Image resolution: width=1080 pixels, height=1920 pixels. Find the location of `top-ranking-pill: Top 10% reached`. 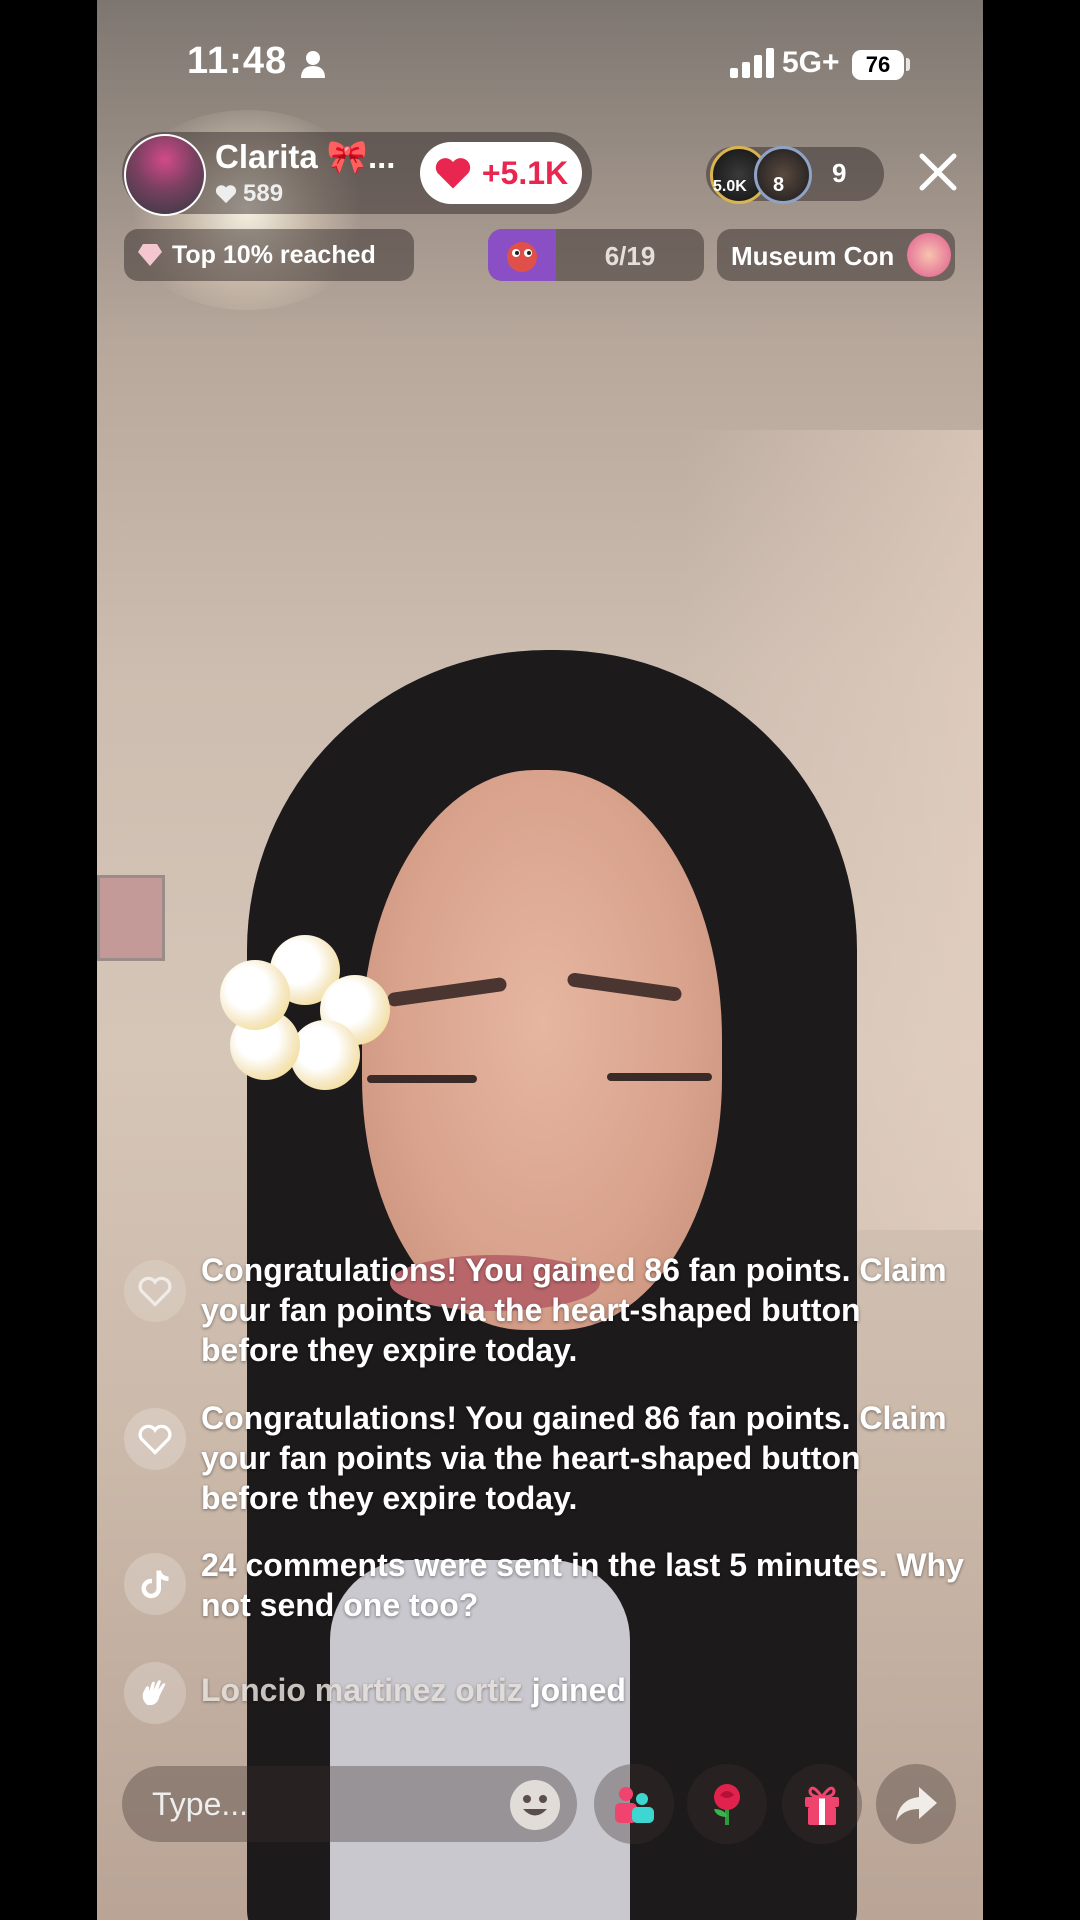

top-ranking-pill: Top 10% reached is located at coordinates (269, 255).